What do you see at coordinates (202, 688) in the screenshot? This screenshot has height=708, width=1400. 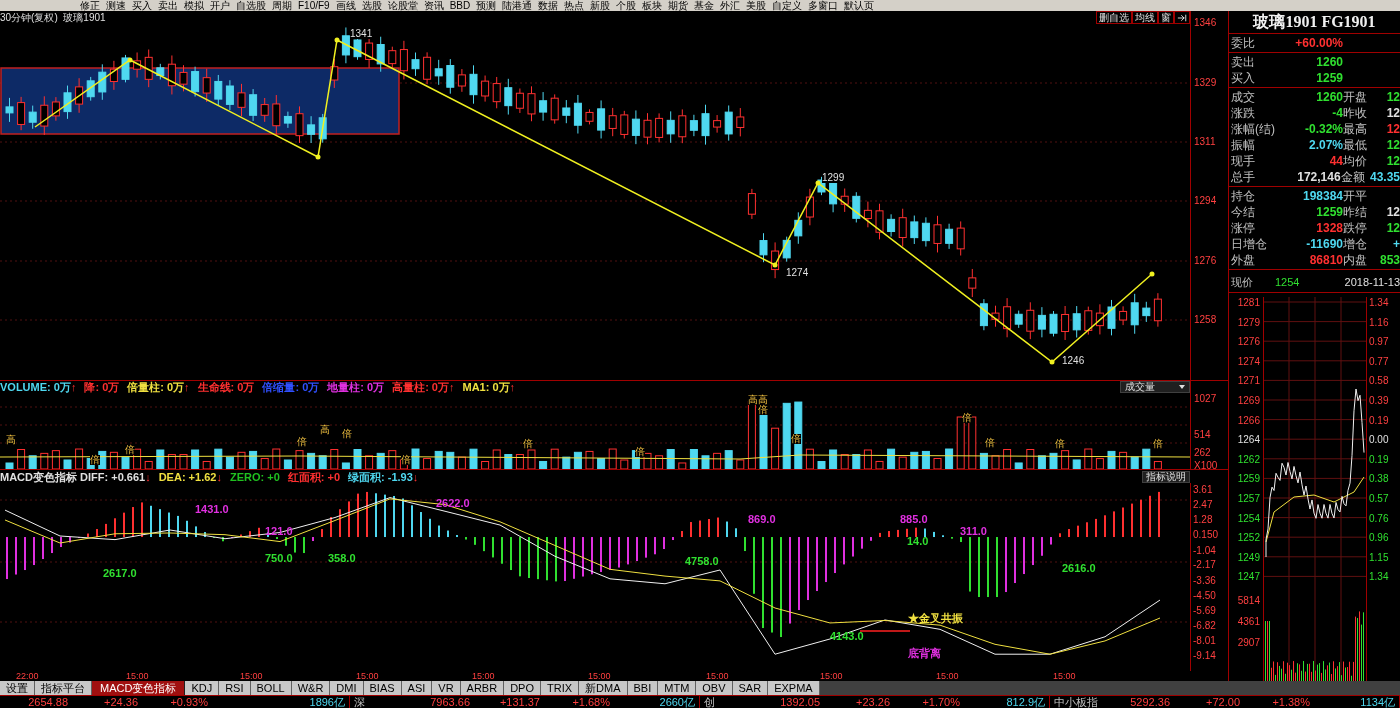 I see `indicator-tab: KDJ` at bounding box center [202, 688].